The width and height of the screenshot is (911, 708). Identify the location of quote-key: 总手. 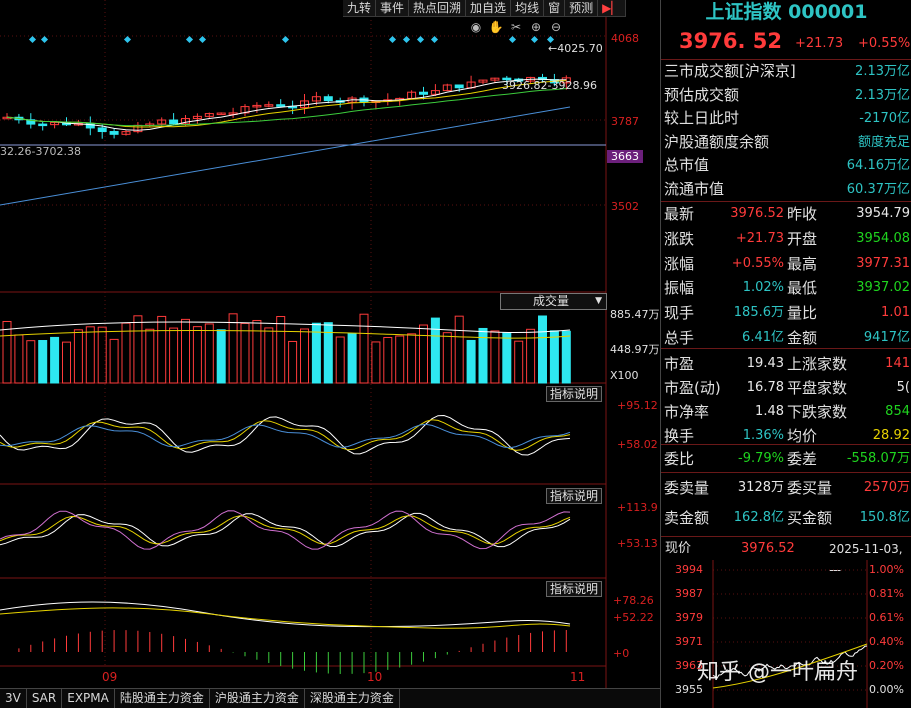
(679, 338).